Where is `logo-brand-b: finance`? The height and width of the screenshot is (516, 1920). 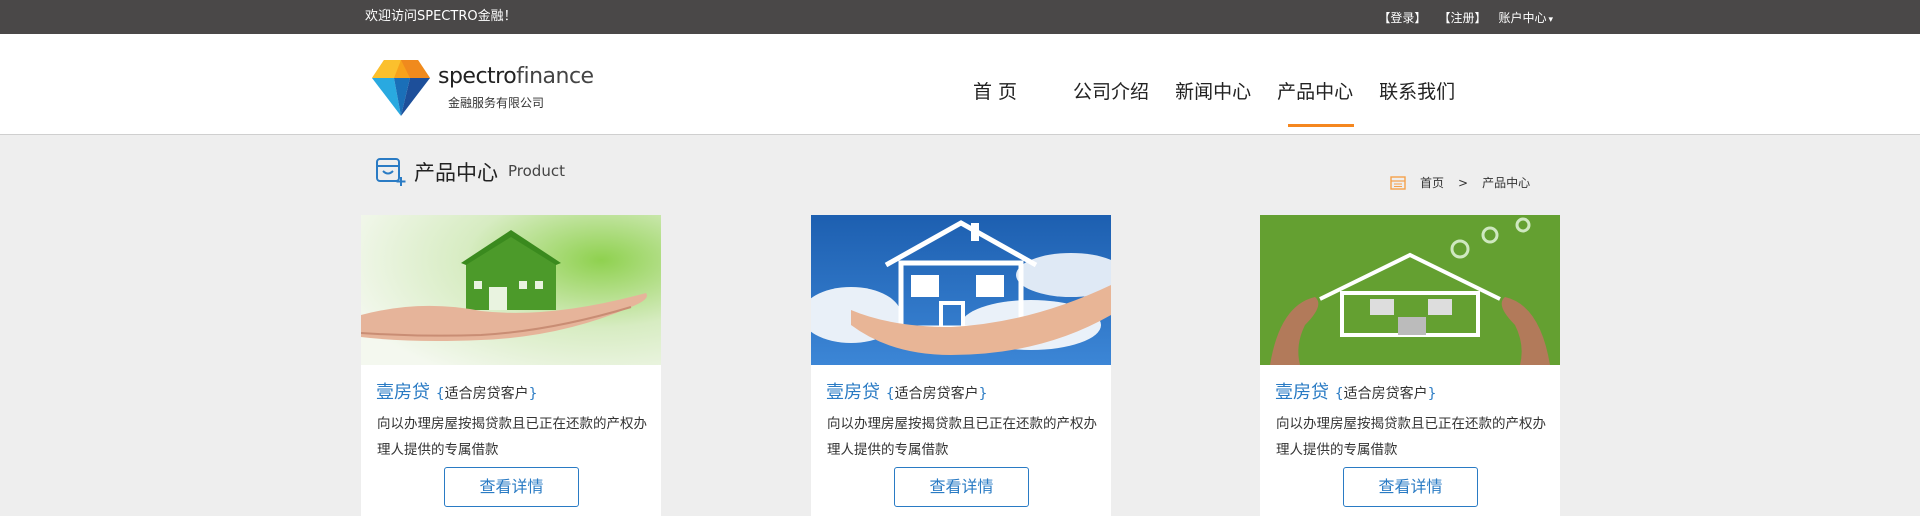
logo-brand-b: finance is located at coordinates (555, 76).